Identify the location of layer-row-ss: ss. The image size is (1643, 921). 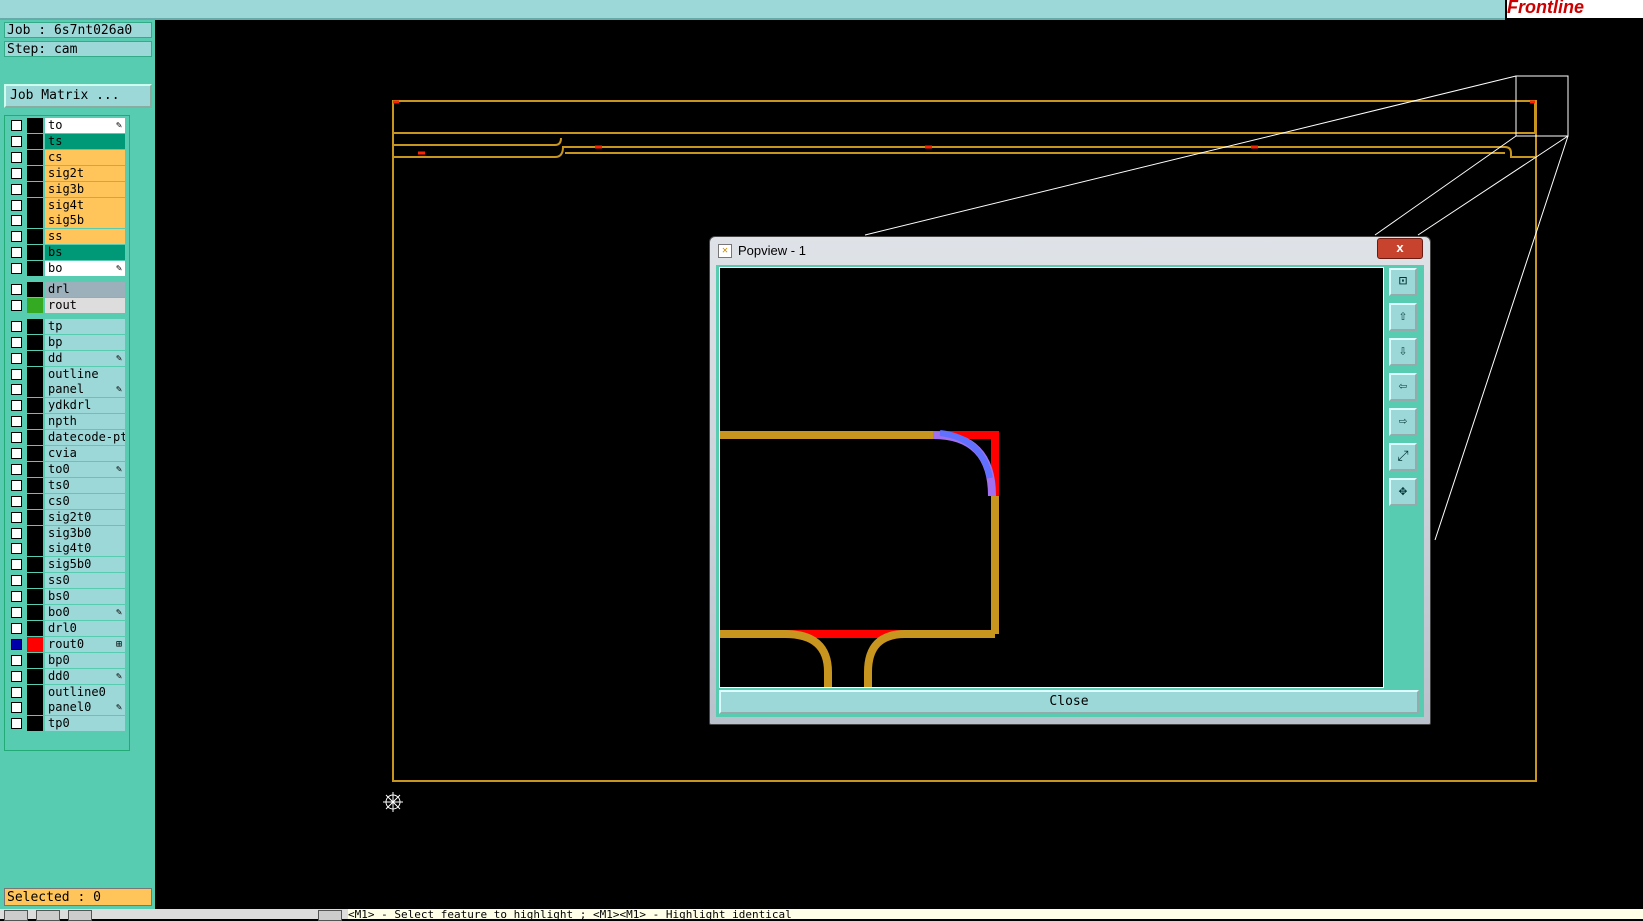
(67, 237).